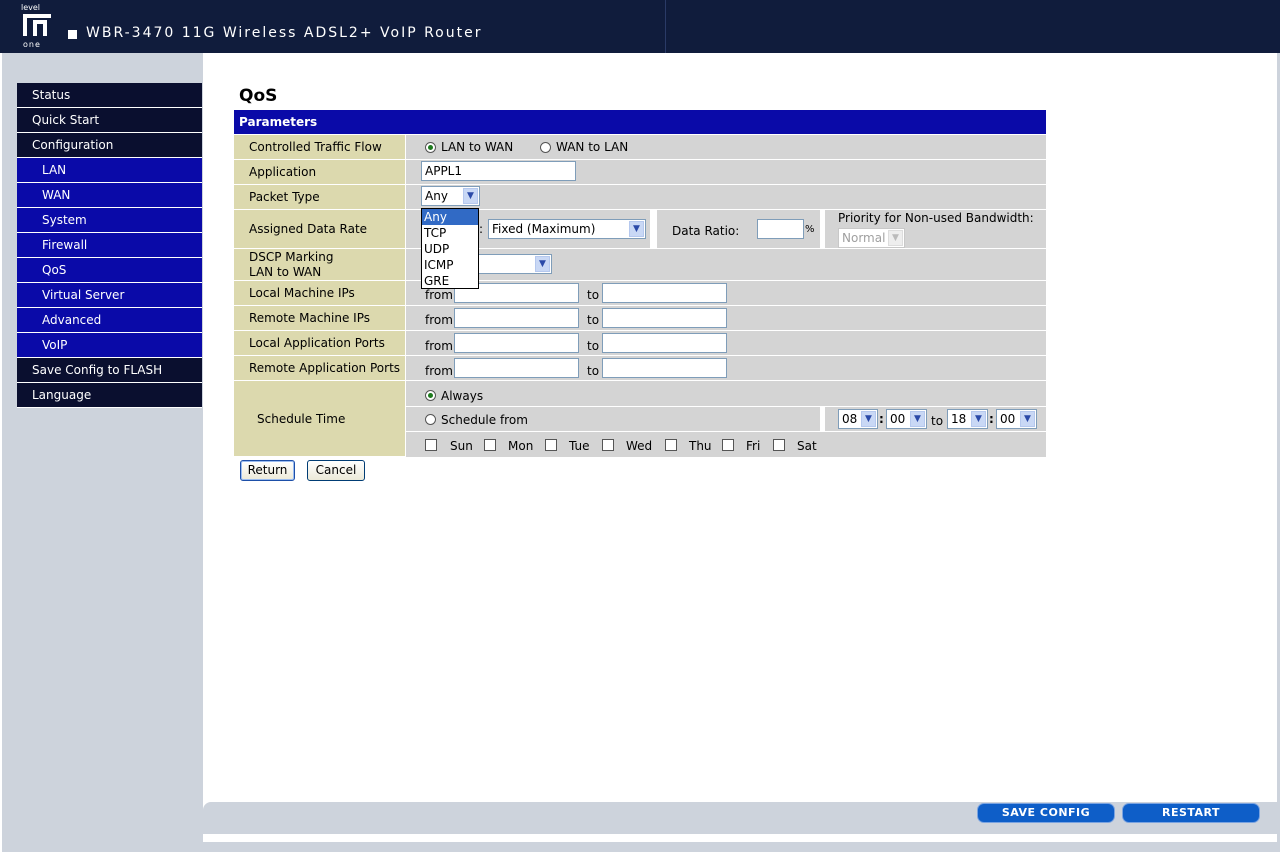  What do you see at coordinates (450, 217) in the screenshot?
I see `packet-type-option-any: Any` at bounding box center [450, 217].